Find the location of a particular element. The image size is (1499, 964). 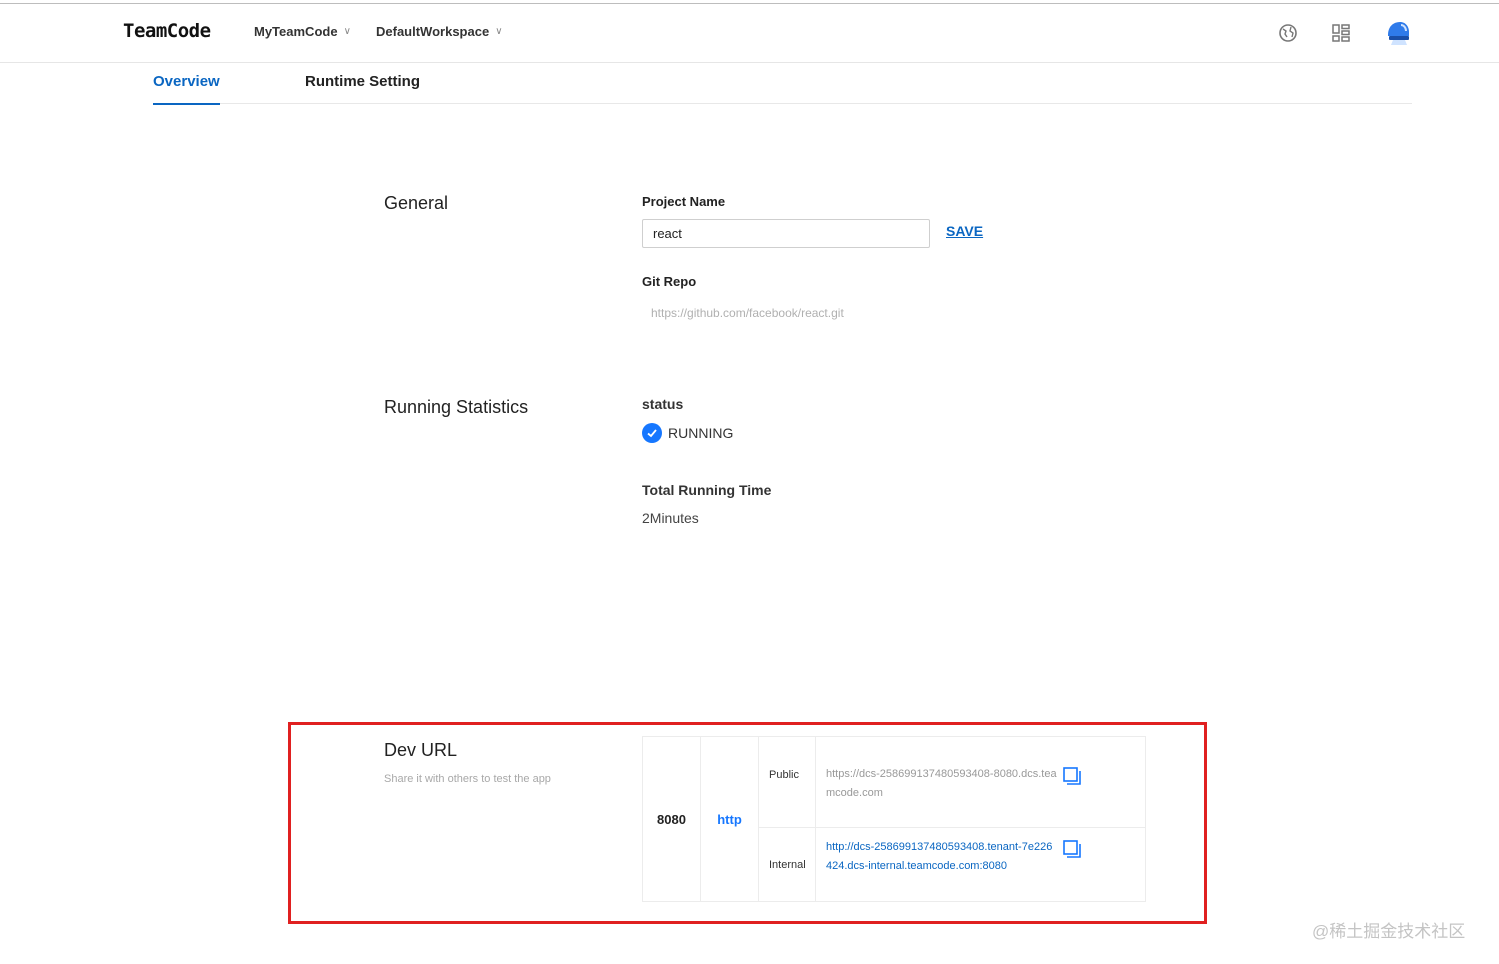

tab-overview: Overview is located at coordinates (186, 89).